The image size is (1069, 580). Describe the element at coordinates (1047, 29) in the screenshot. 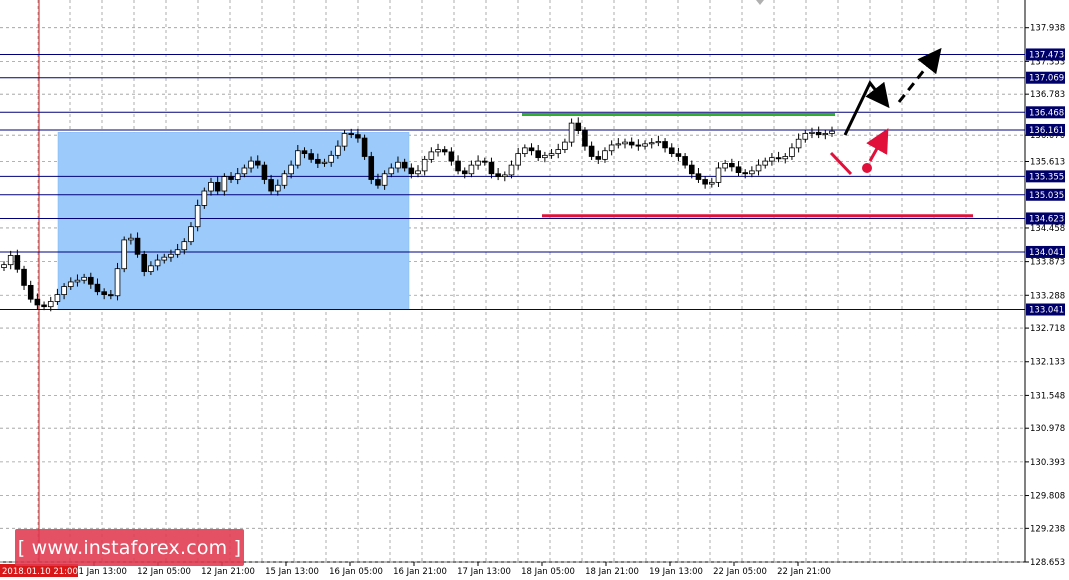

I see `y-tick-label: 137.938` at that location.